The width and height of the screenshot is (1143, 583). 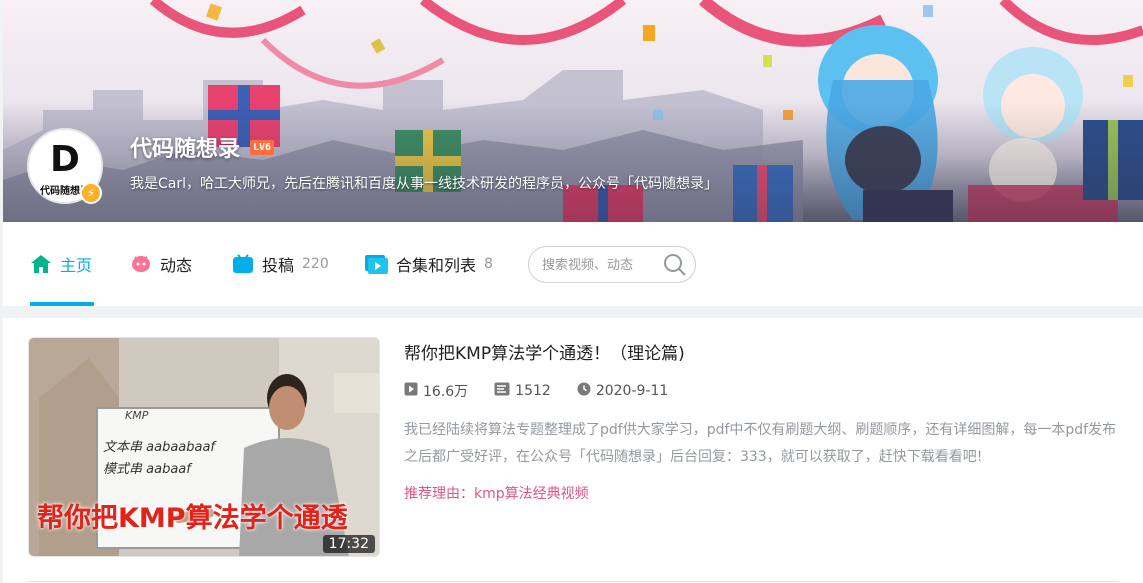 What do you see at coordinates (176, 265) in the screenshot?
I see `tab-activity-label: 动态` at bounding box center [176, 265].